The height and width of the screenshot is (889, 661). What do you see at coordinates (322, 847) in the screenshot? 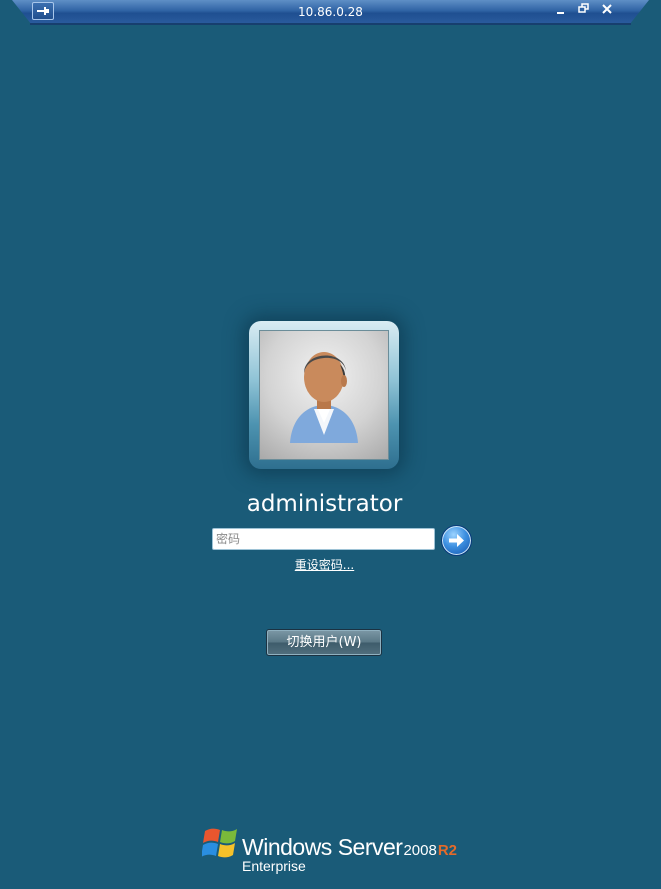
I see `product-name: Windows Server` at bounding box center [322, 847].